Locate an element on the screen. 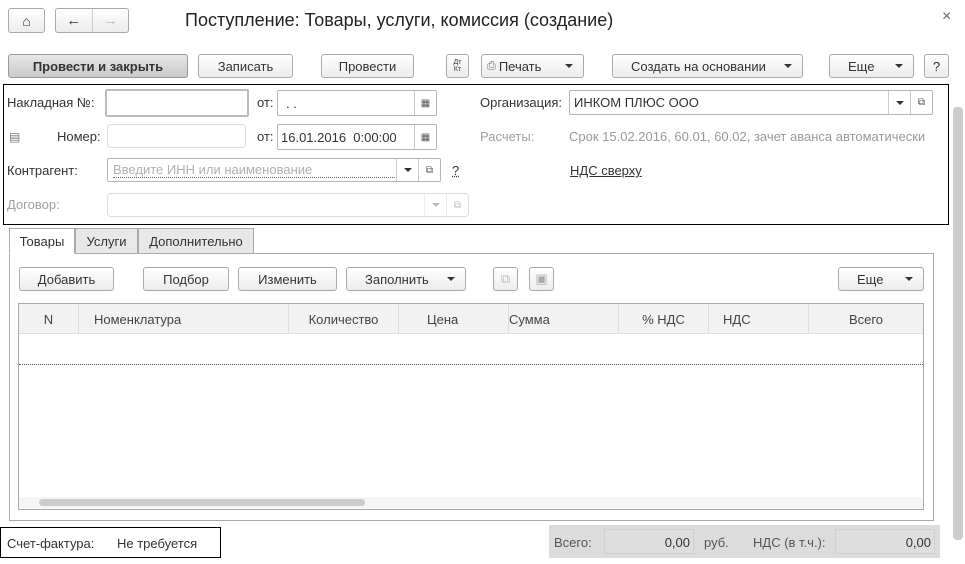 This screenshot has height=564, width=965. column-sum-label: Сумма is located at coordinates (529, 319).